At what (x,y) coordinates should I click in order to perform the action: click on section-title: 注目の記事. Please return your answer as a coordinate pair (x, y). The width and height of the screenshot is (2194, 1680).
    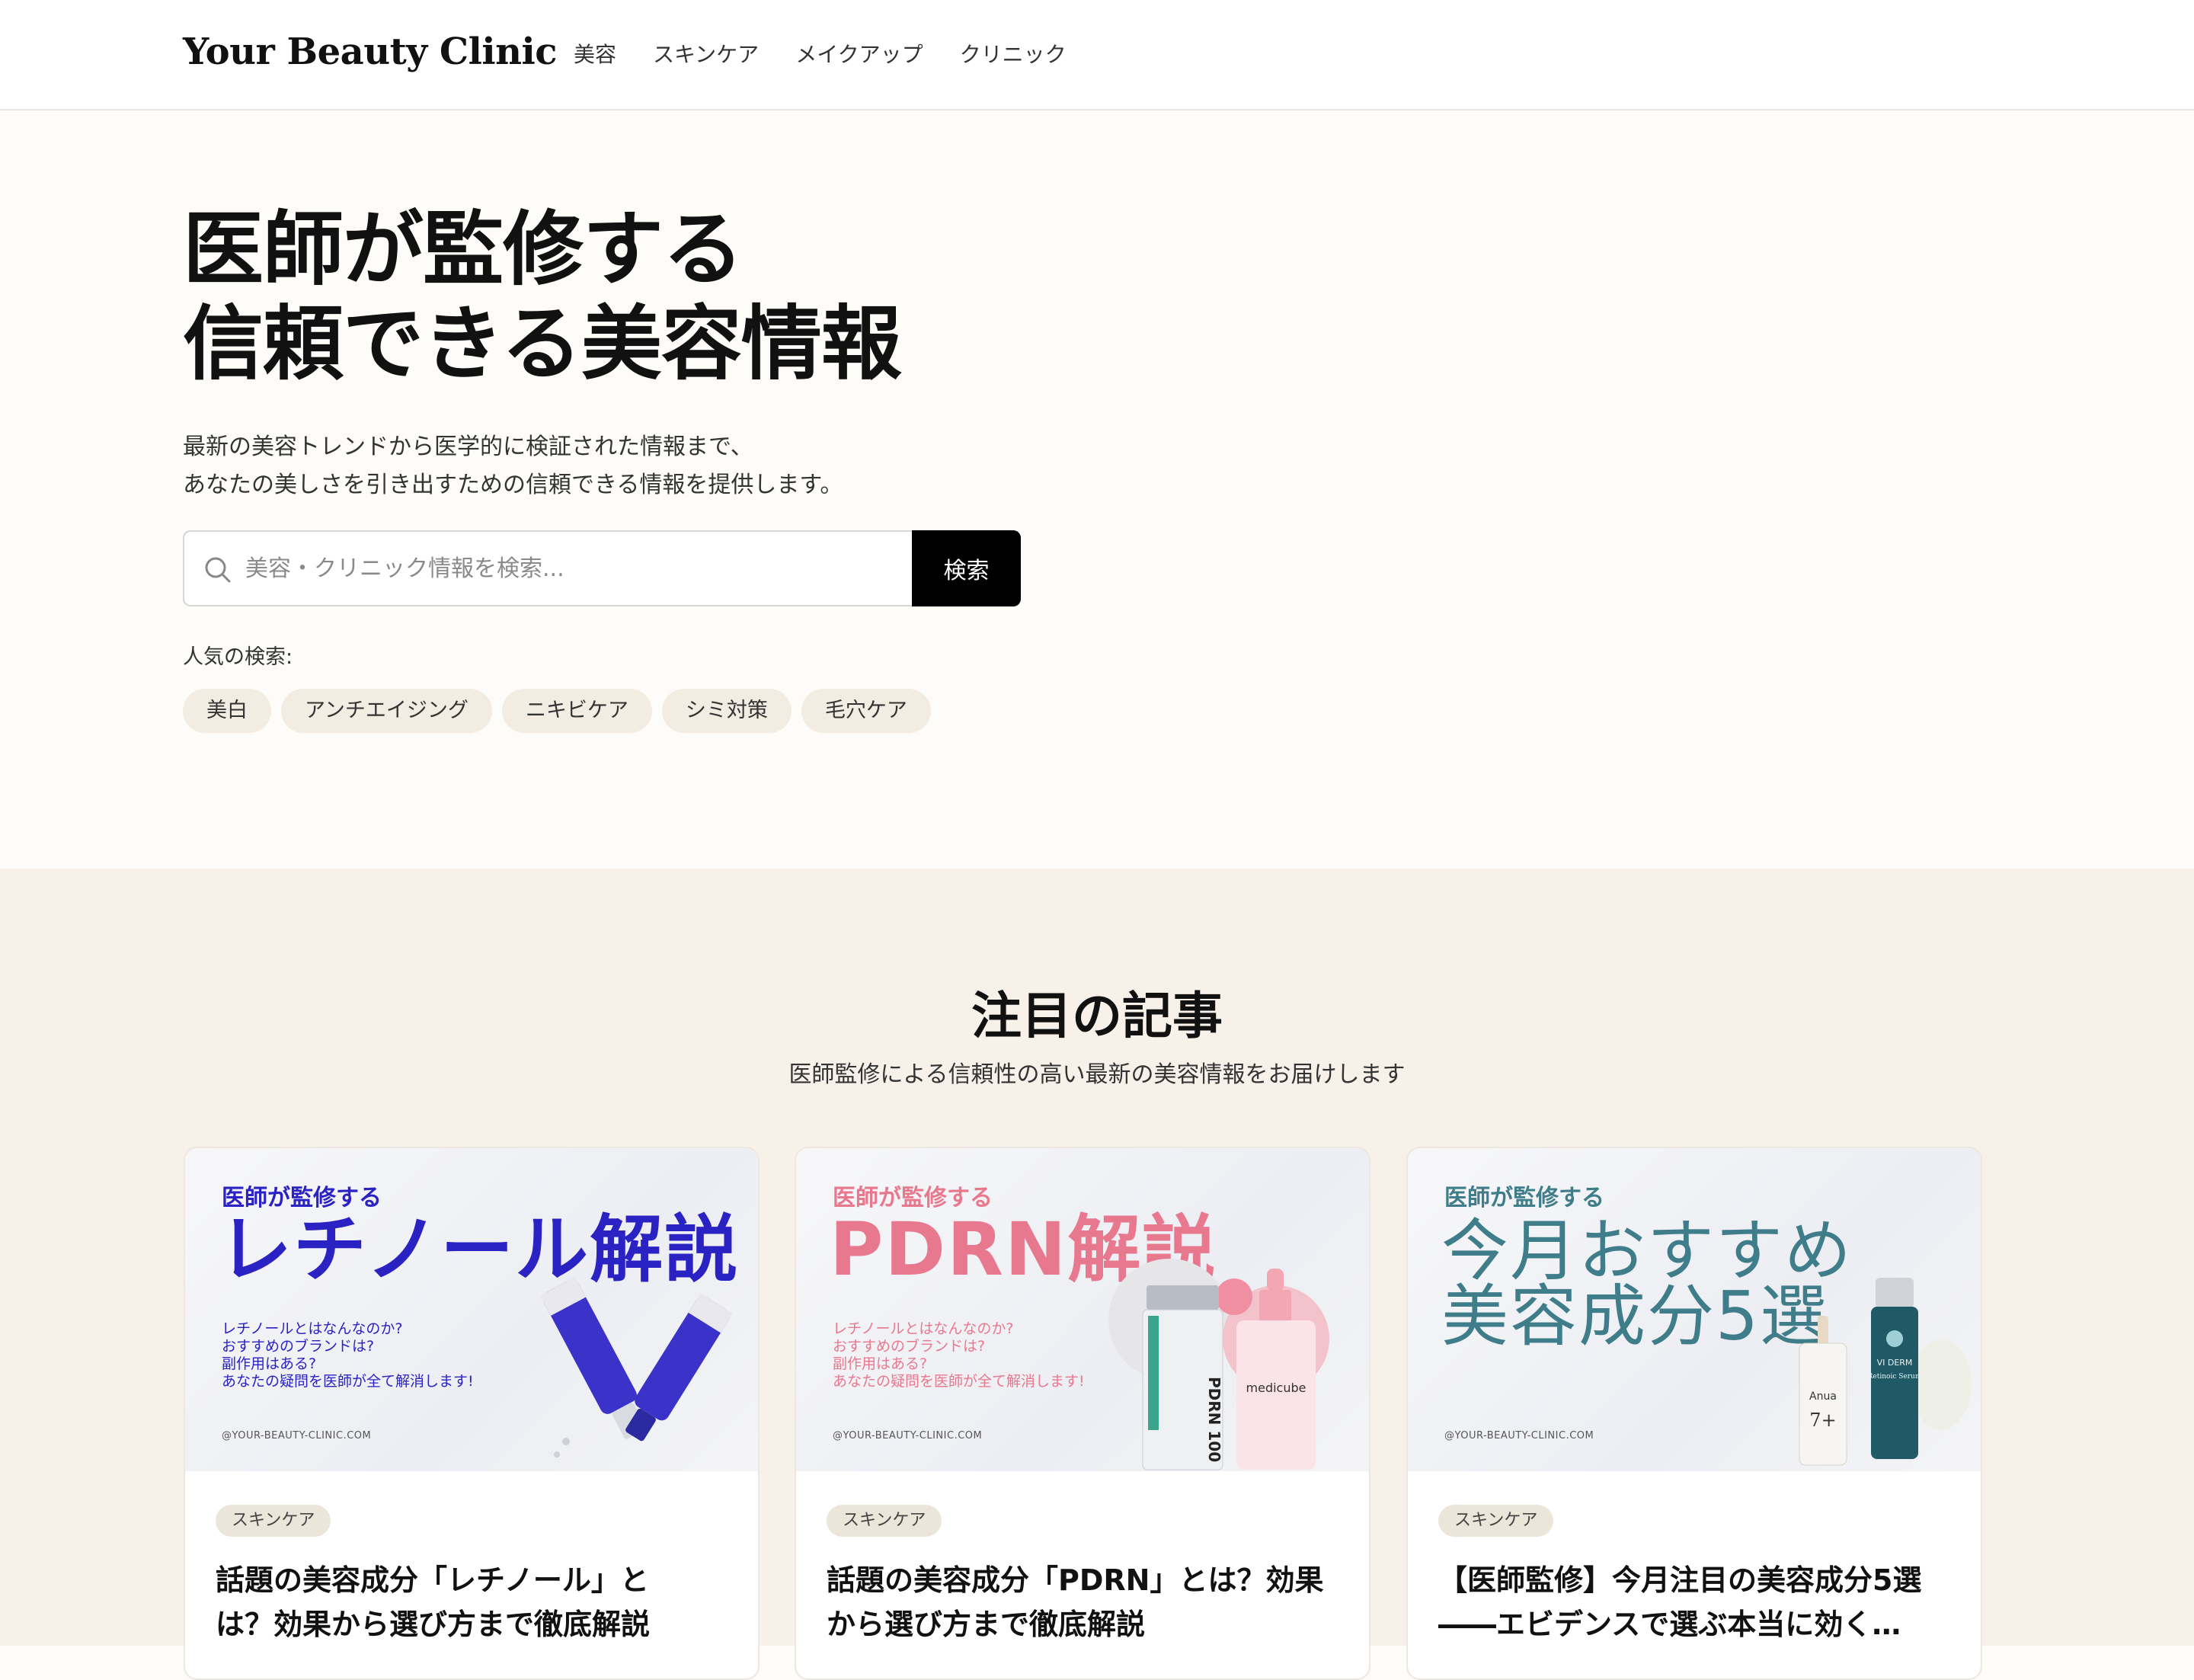
    Looking at the image, I should click on (1097, 1015).